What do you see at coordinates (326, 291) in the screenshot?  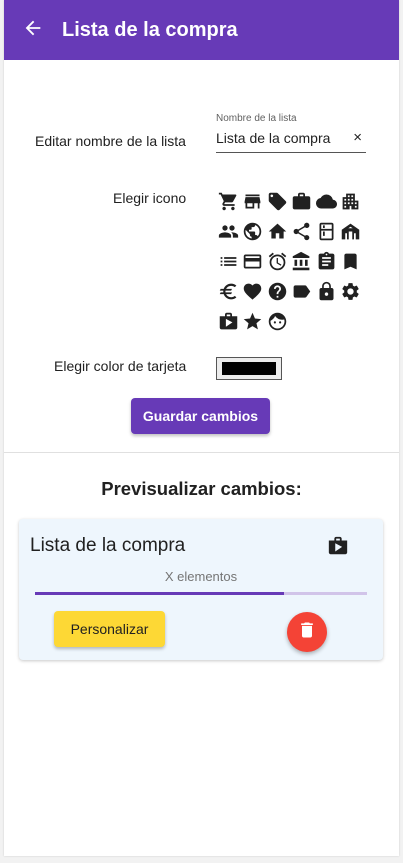 I see `lock-icon` at bounding box center [326, 291].